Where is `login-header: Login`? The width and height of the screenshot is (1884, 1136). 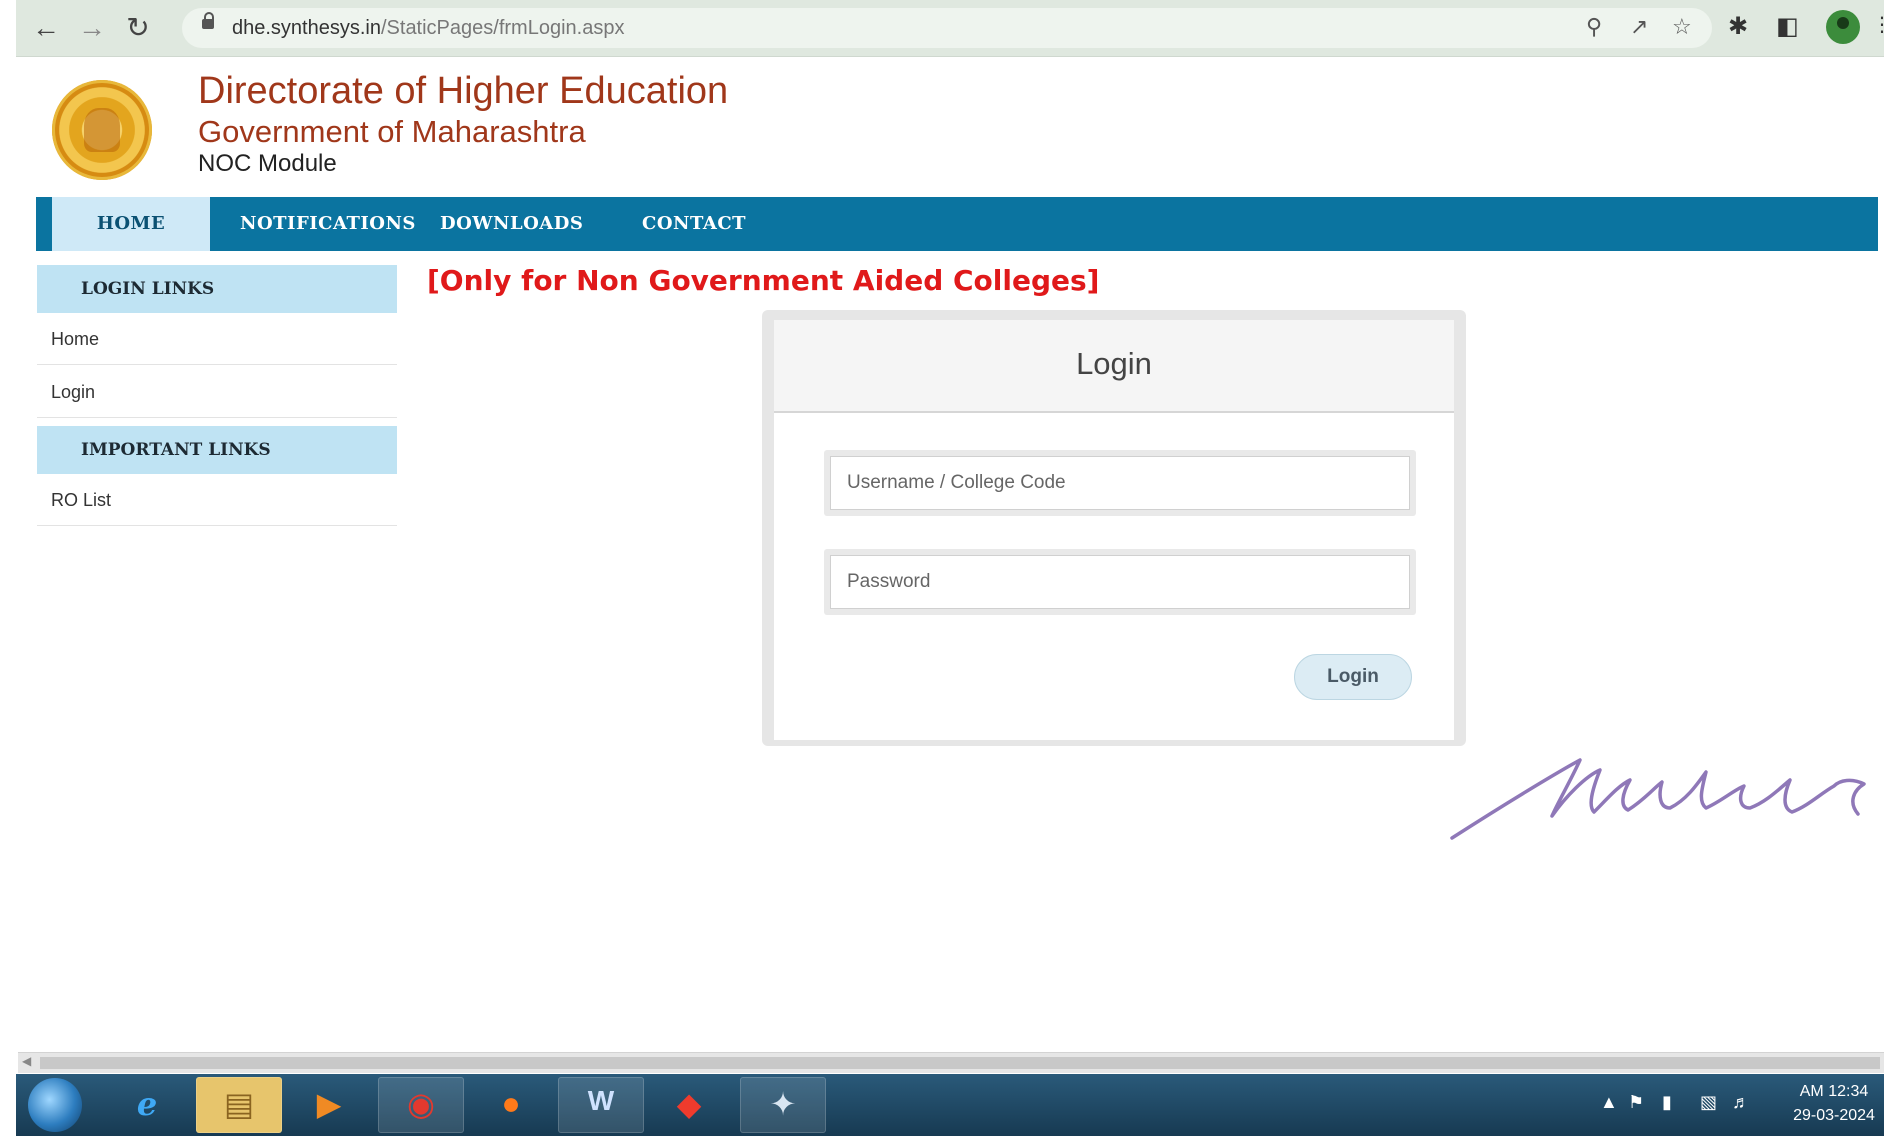
login-header: Login is located at coordinates (1114, 366).